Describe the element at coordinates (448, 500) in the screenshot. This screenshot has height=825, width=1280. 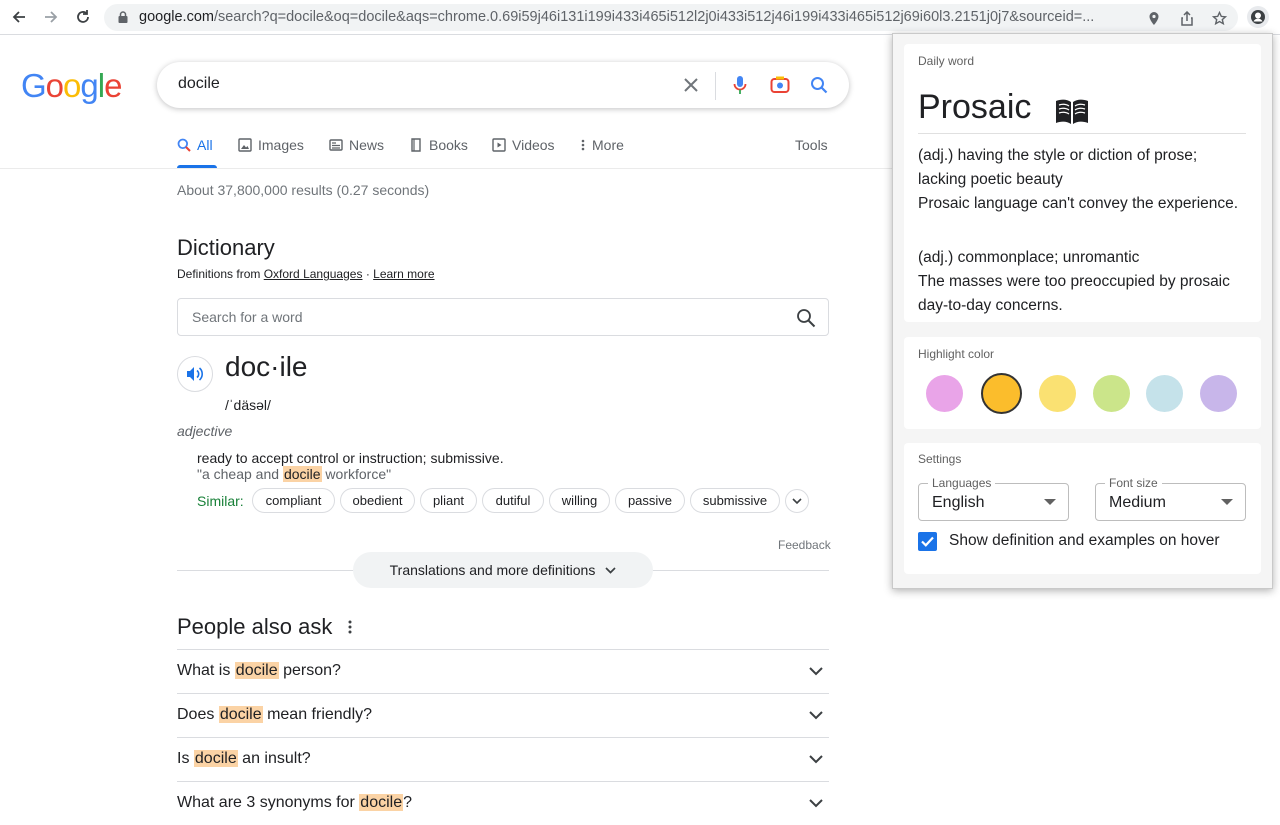
I see `similar-chip: pliant` at that location.